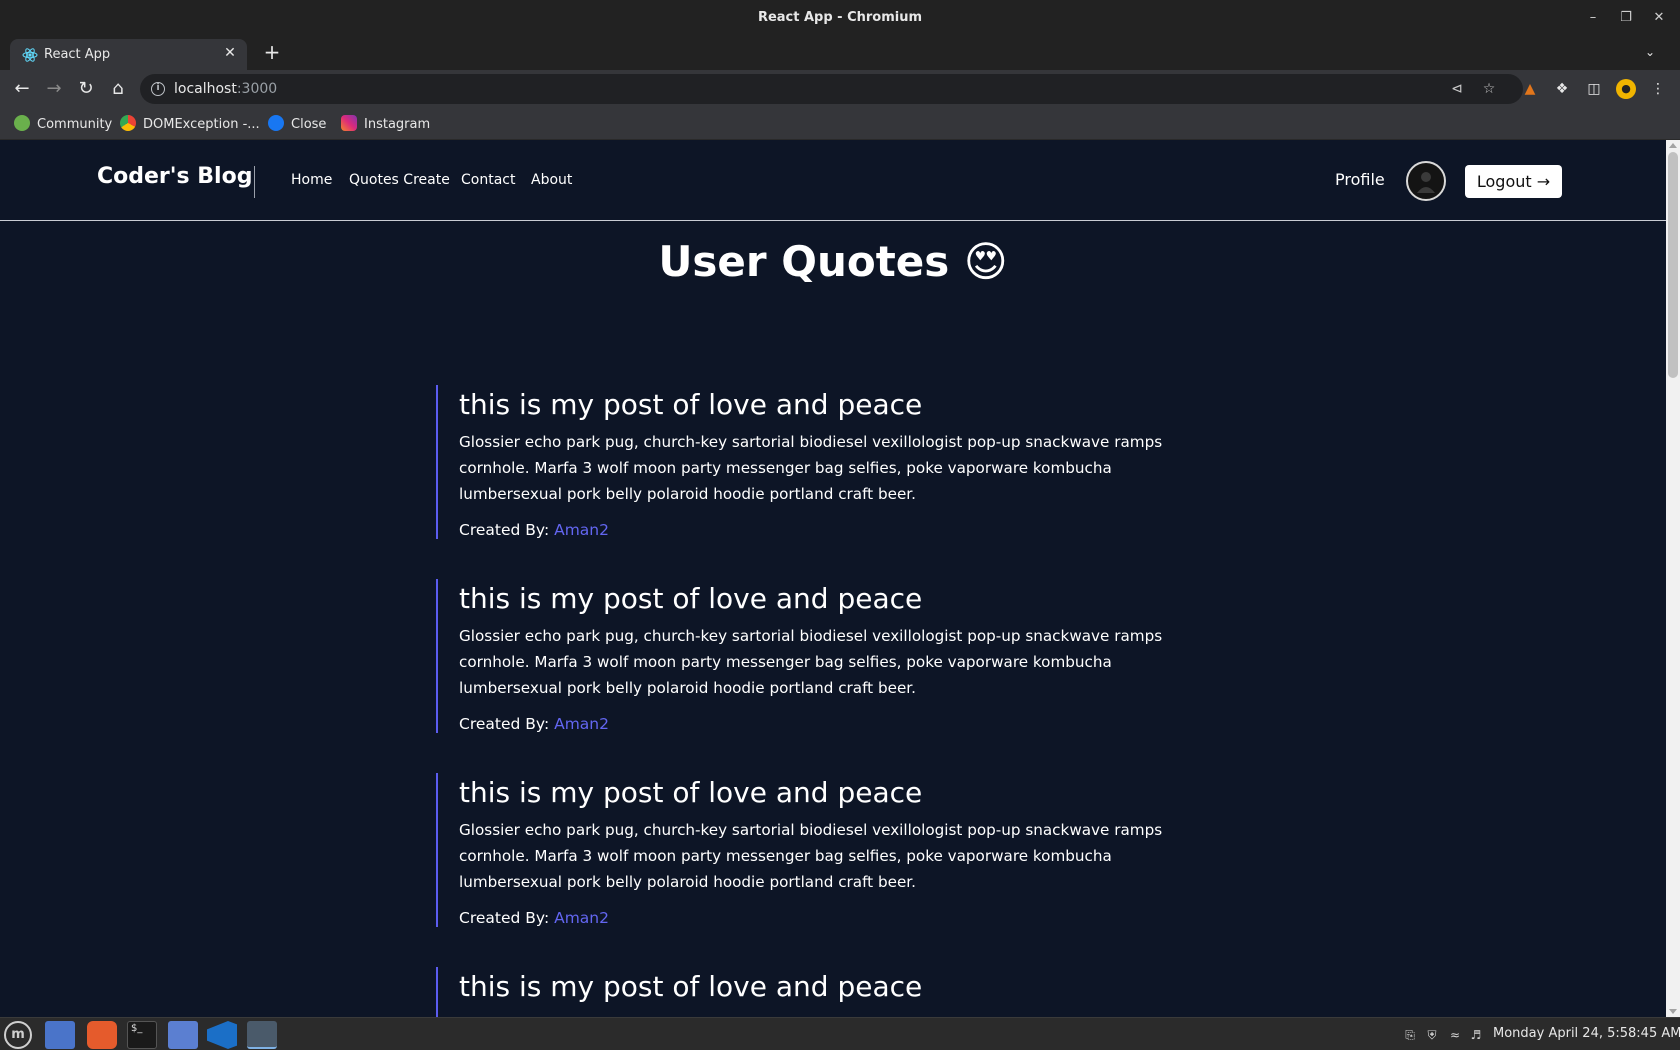 The width and height of the screenshot is (1680, 1050). What do you see at coordinates (102, 1035) in the screenshot?
I see `firefox-icon` at bounding box center [102, 1035].